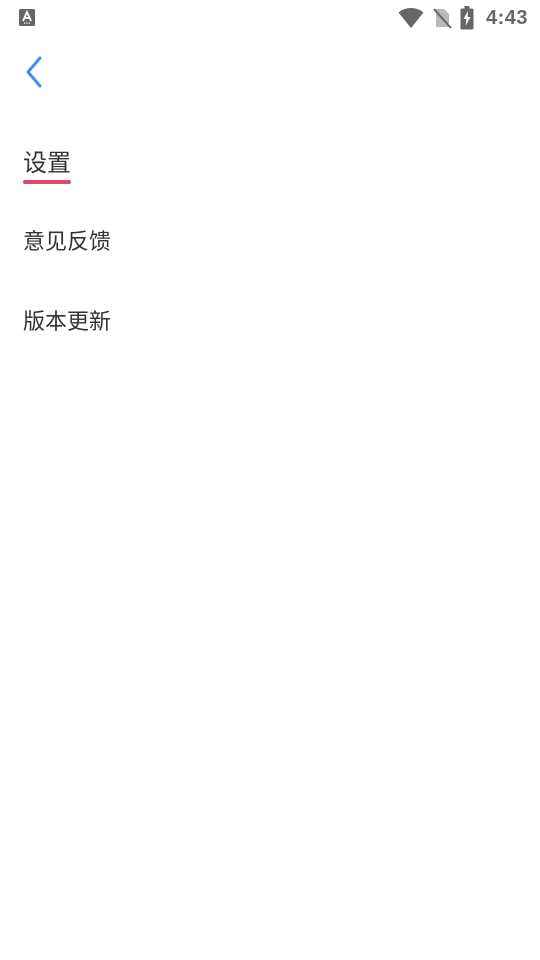 The width and height of the screenshot is (540, 960). I want to click on chevron-left-icon, so click(34, 74).